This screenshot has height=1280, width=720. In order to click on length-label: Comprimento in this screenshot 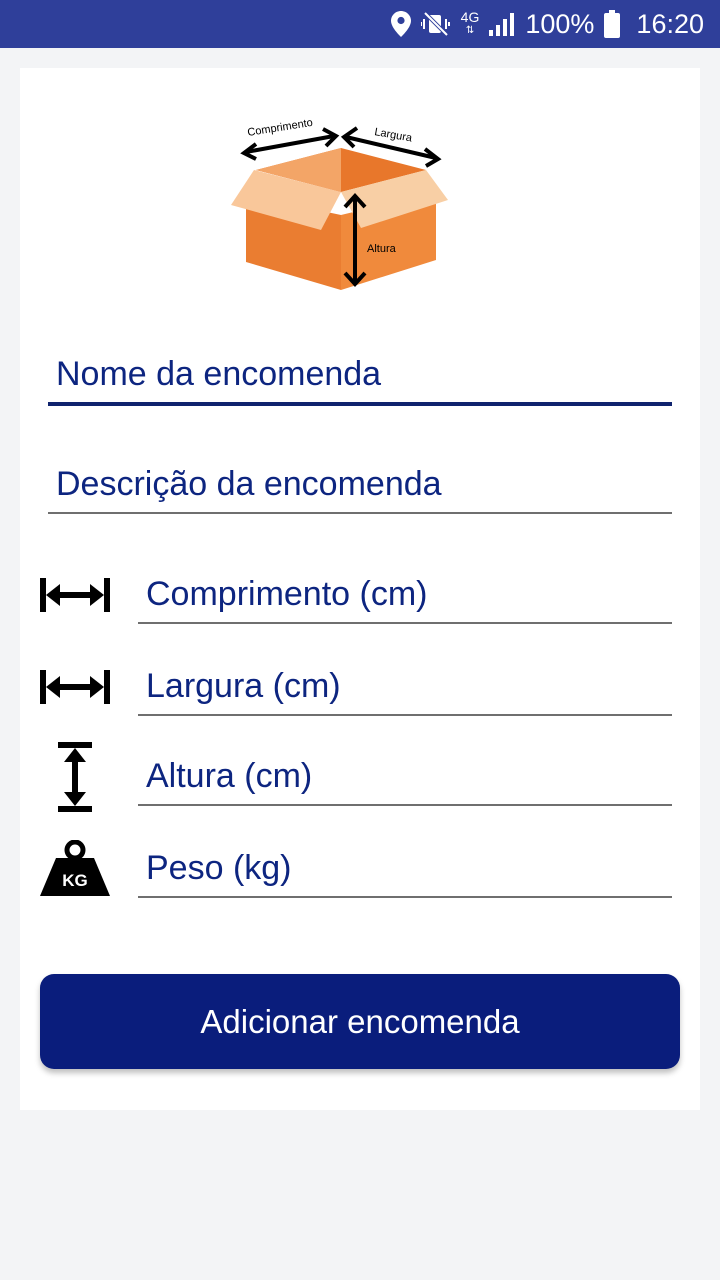, I will do `click(280, 128)`.